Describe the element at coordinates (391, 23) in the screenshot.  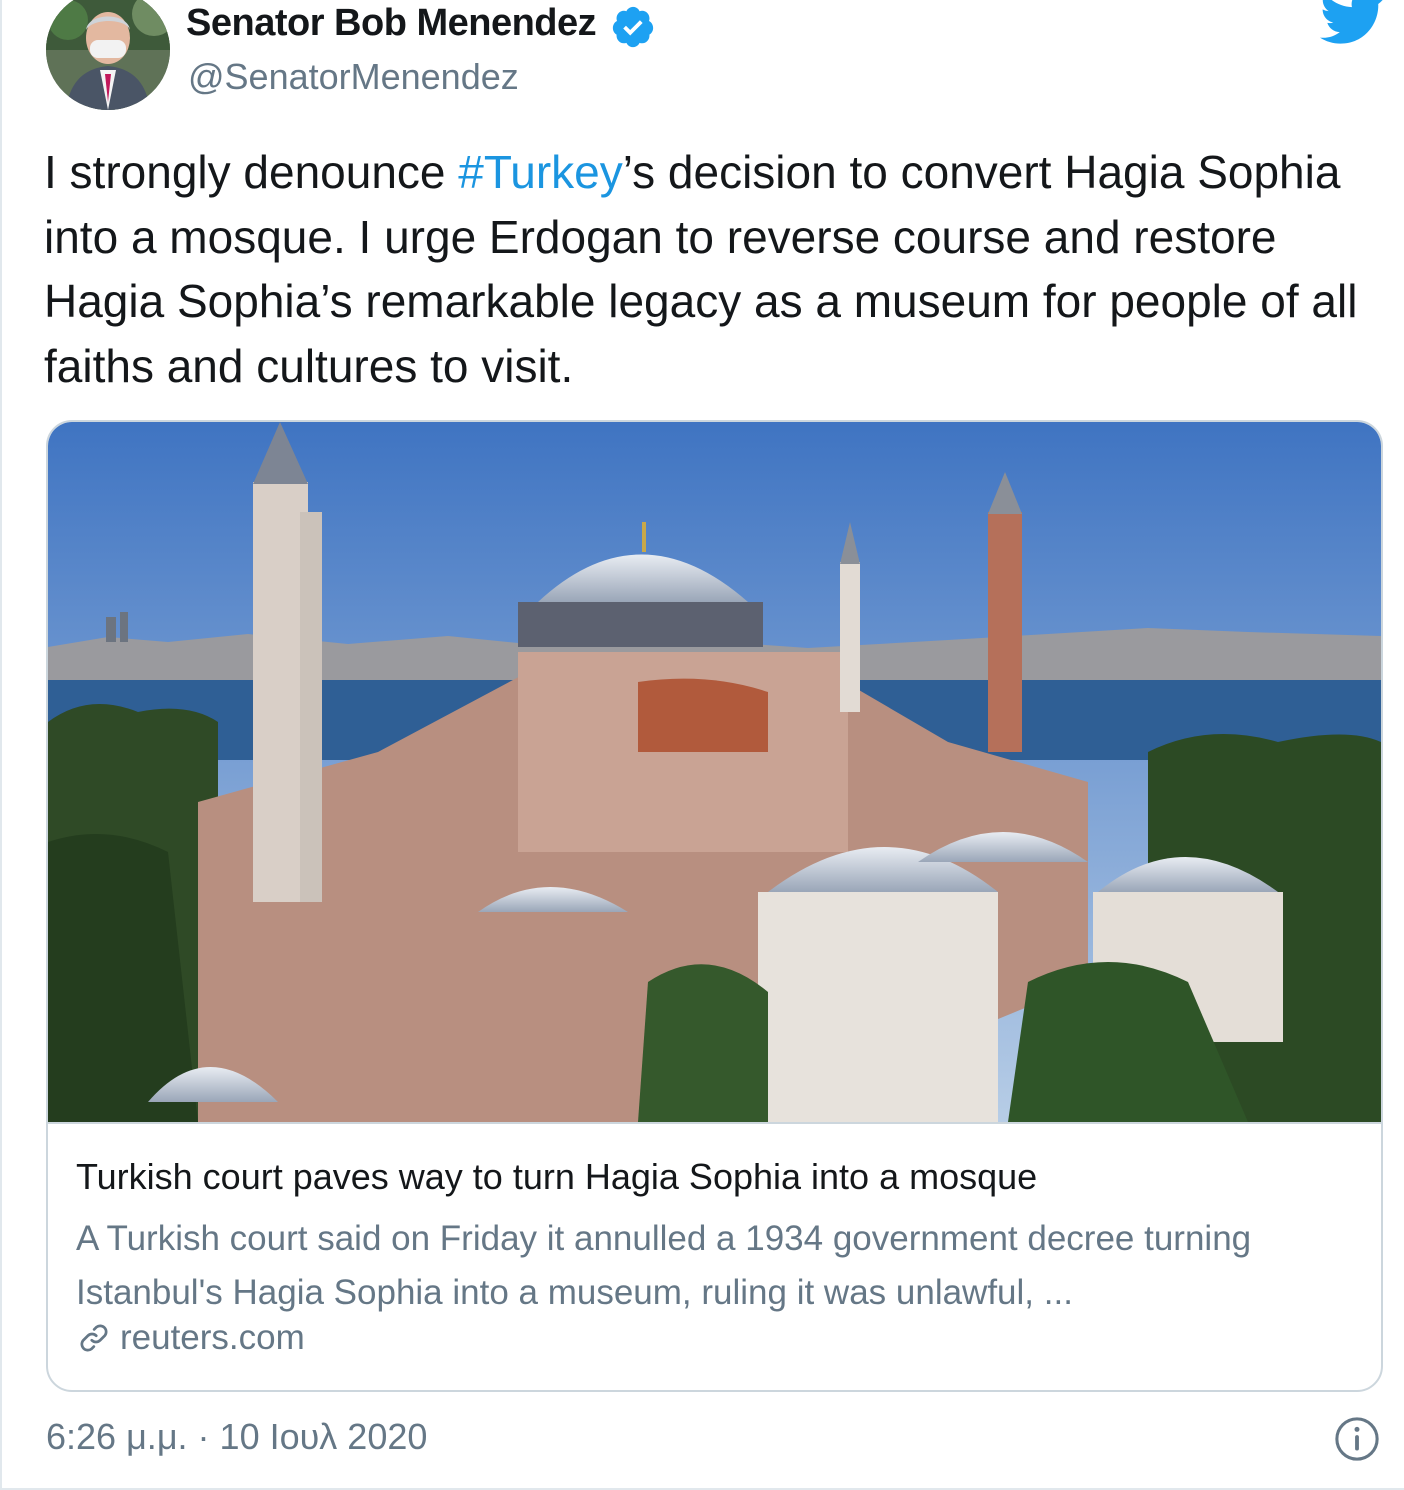
I see `author-display-name: Senator Bob Menendez` at that location.